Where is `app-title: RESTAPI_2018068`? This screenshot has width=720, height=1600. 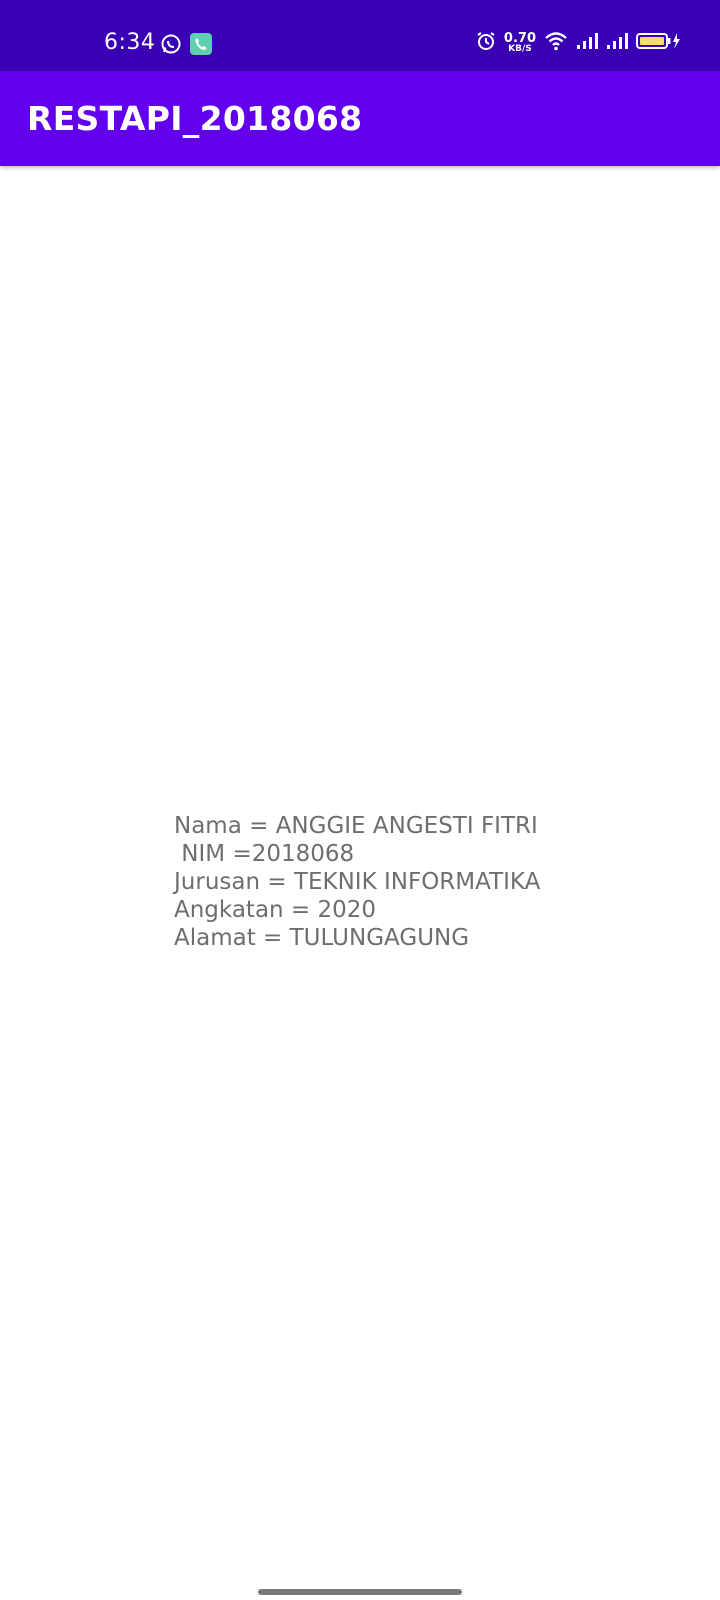
app-title: RESTAPI_2018068 is located at coordinates (195, 118).